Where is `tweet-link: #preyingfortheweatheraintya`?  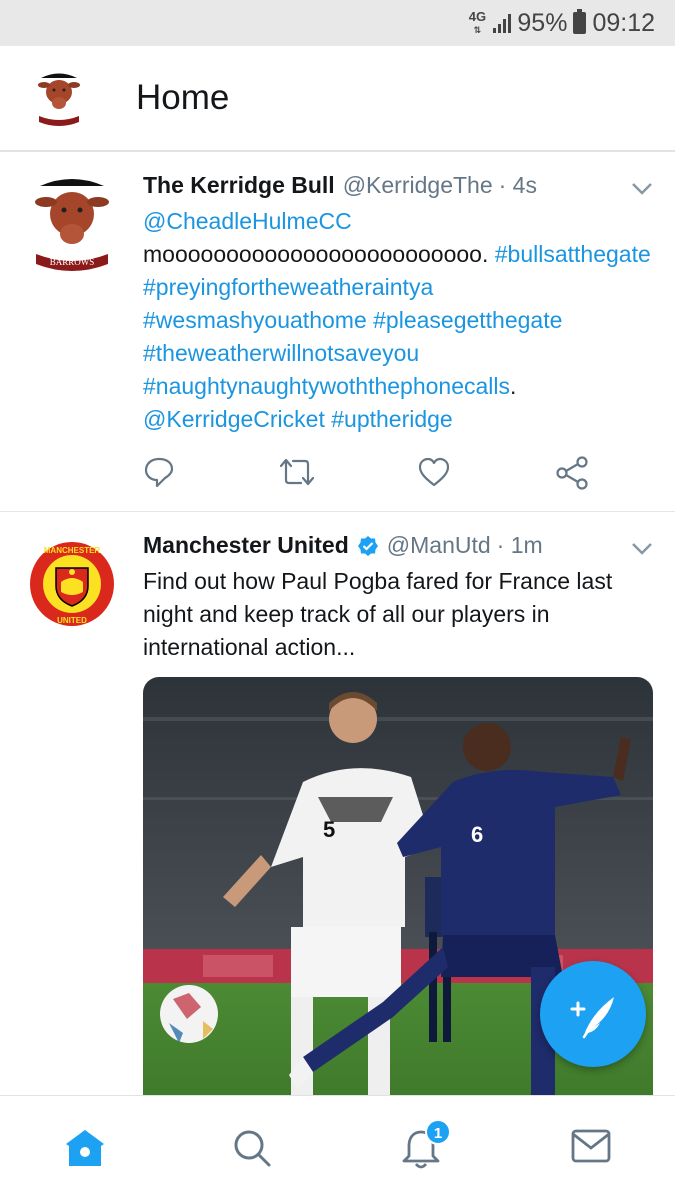
tweet-link: #preyingfortheweatheraintya is located at coordinates (288, 287).